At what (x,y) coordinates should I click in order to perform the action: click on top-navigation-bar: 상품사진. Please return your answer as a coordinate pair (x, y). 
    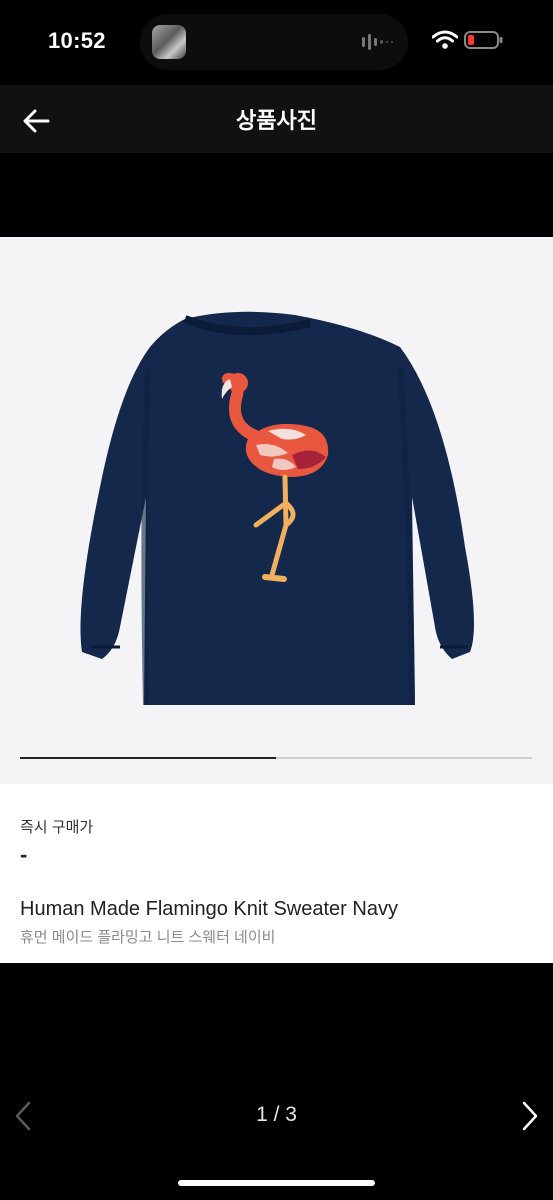
    Looking at the image, I should click on (276, 119).